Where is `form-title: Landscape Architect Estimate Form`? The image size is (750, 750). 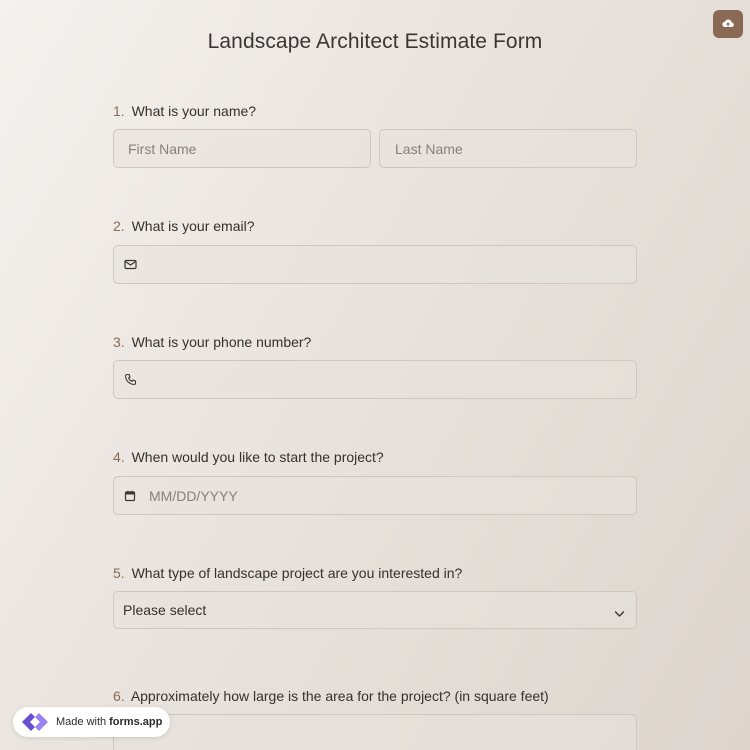
form-title: Landscape Architect Estimate Form is located at coordinates (375, 41).